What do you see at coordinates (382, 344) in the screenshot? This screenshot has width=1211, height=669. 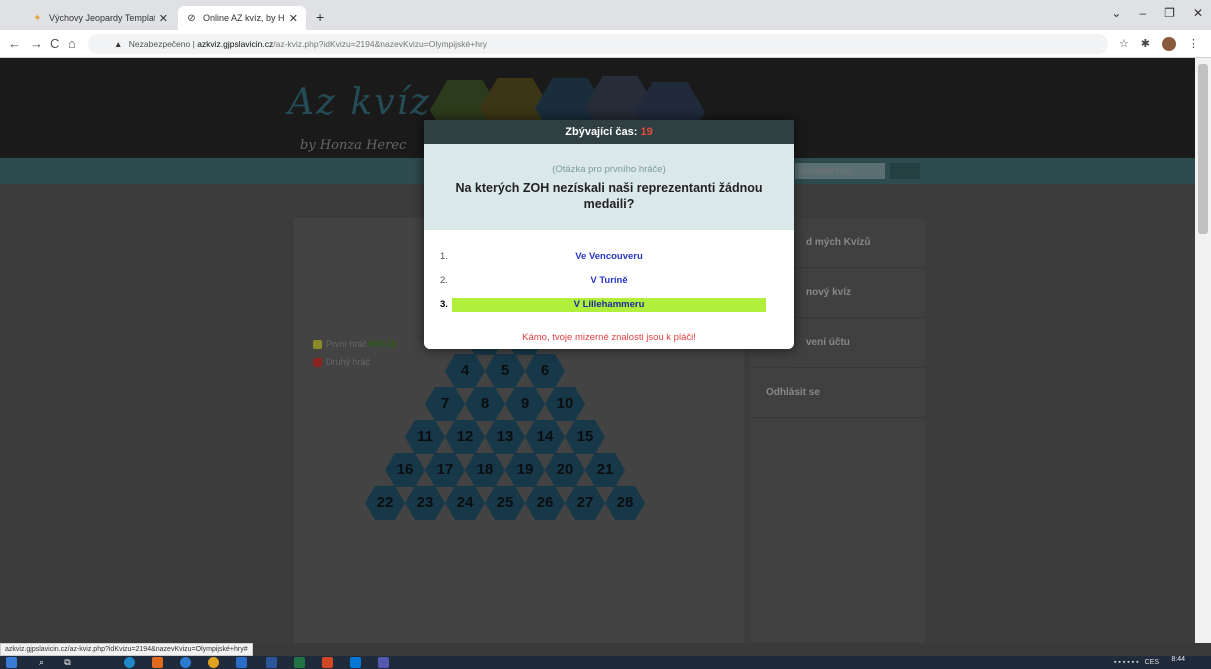 I see `player1-status: HRAJE` at bounding box center [382, 344].